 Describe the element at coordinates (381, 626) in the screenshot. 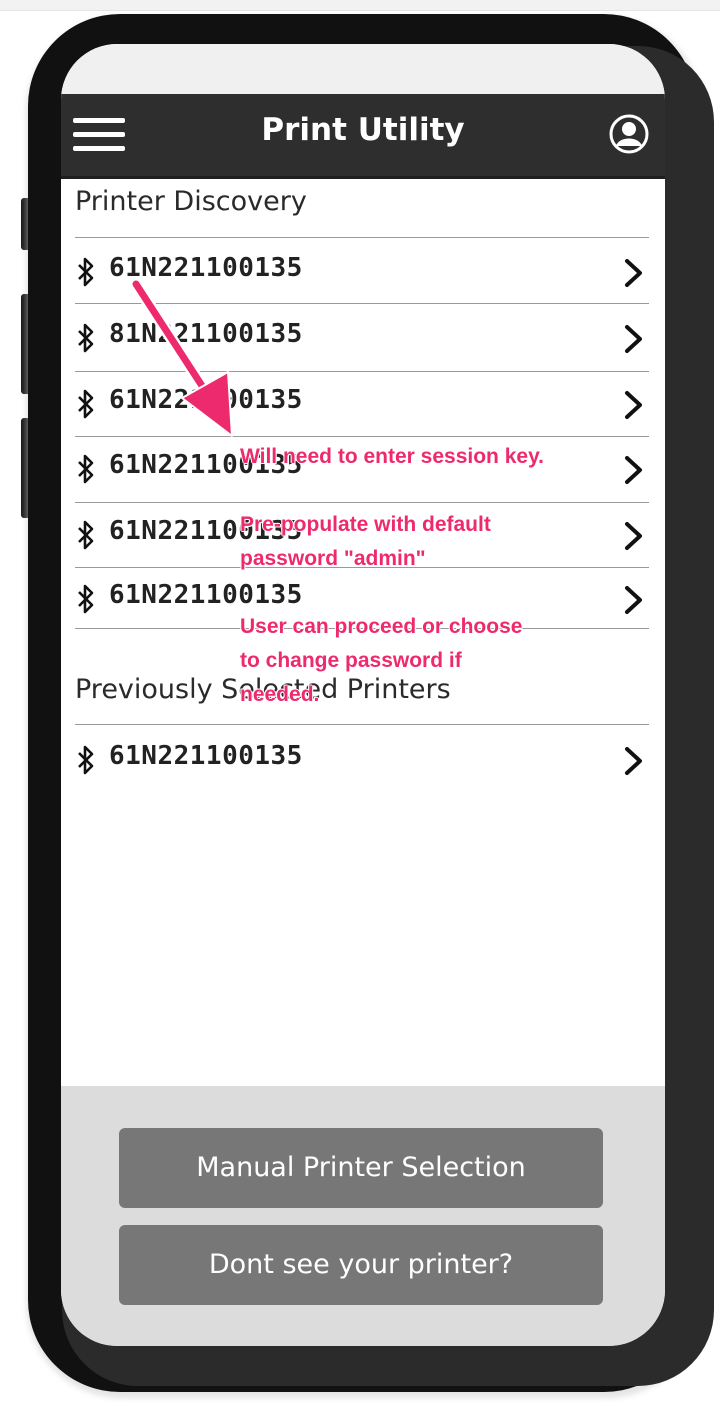

I see `annotation-note: User can proceed or choose` at that location.